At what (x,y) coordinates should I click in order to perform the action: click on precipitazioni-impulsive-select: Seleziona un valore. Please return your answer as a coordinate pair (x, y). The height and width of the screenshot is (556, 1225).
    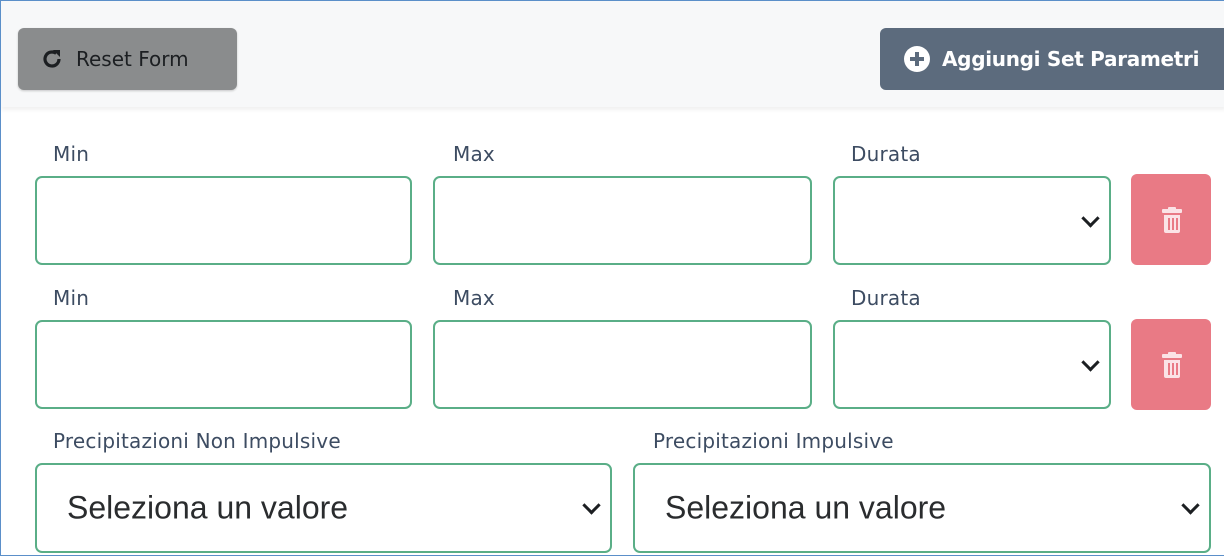
    Looking at the image, I should click on (922, 508).